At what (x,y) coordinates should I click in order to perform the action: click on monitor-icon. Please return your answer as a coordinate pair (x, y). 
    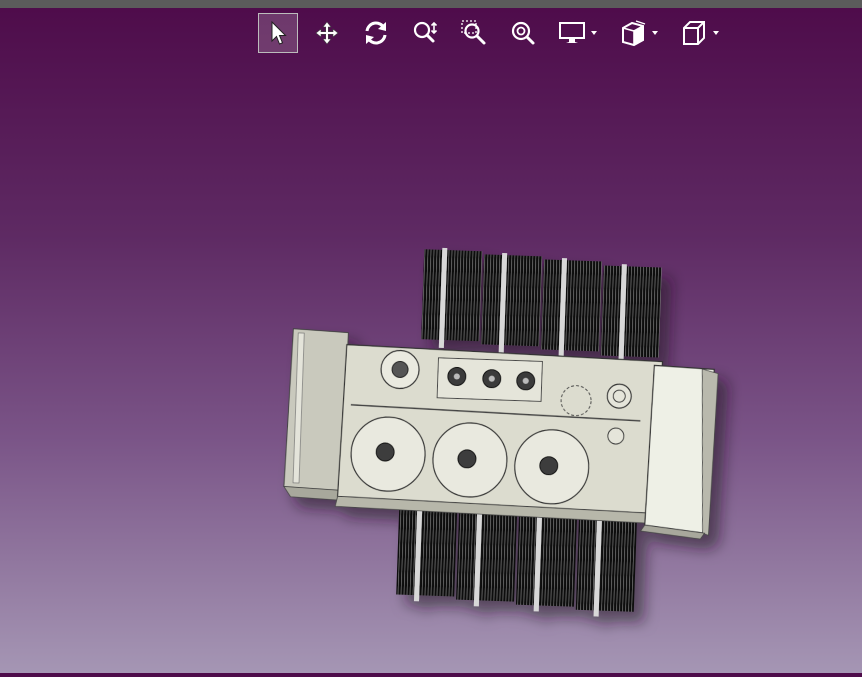
    Looking at the image, I should click on (572, 32).